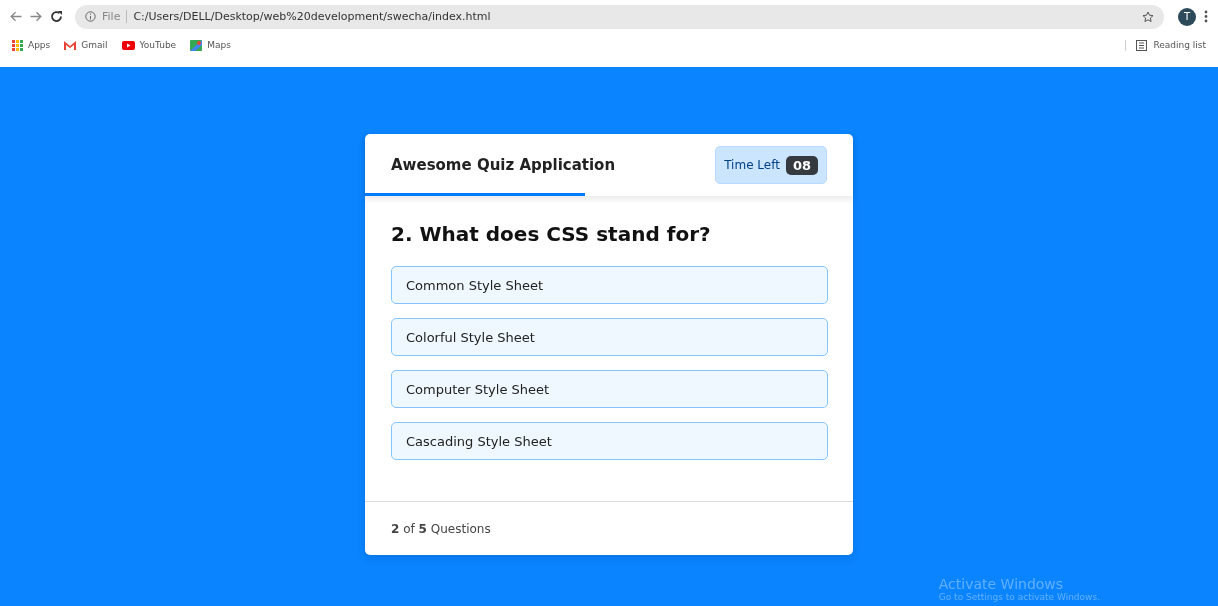 This screenshot has width=1218, height=606. Describe the element at coordinates (1179, 45) in the screenshot. I see `reading-list-link: Reading list` at that location.